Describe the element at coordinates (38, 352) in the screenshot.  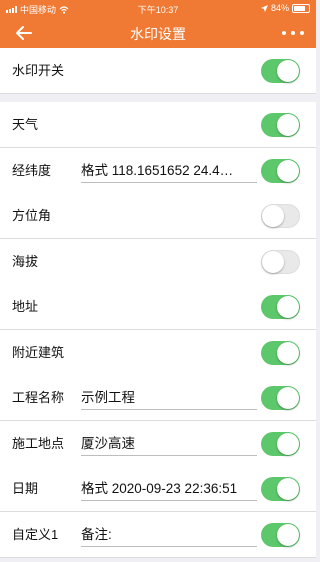
I see `setting-label: 附近建筑` at that location.